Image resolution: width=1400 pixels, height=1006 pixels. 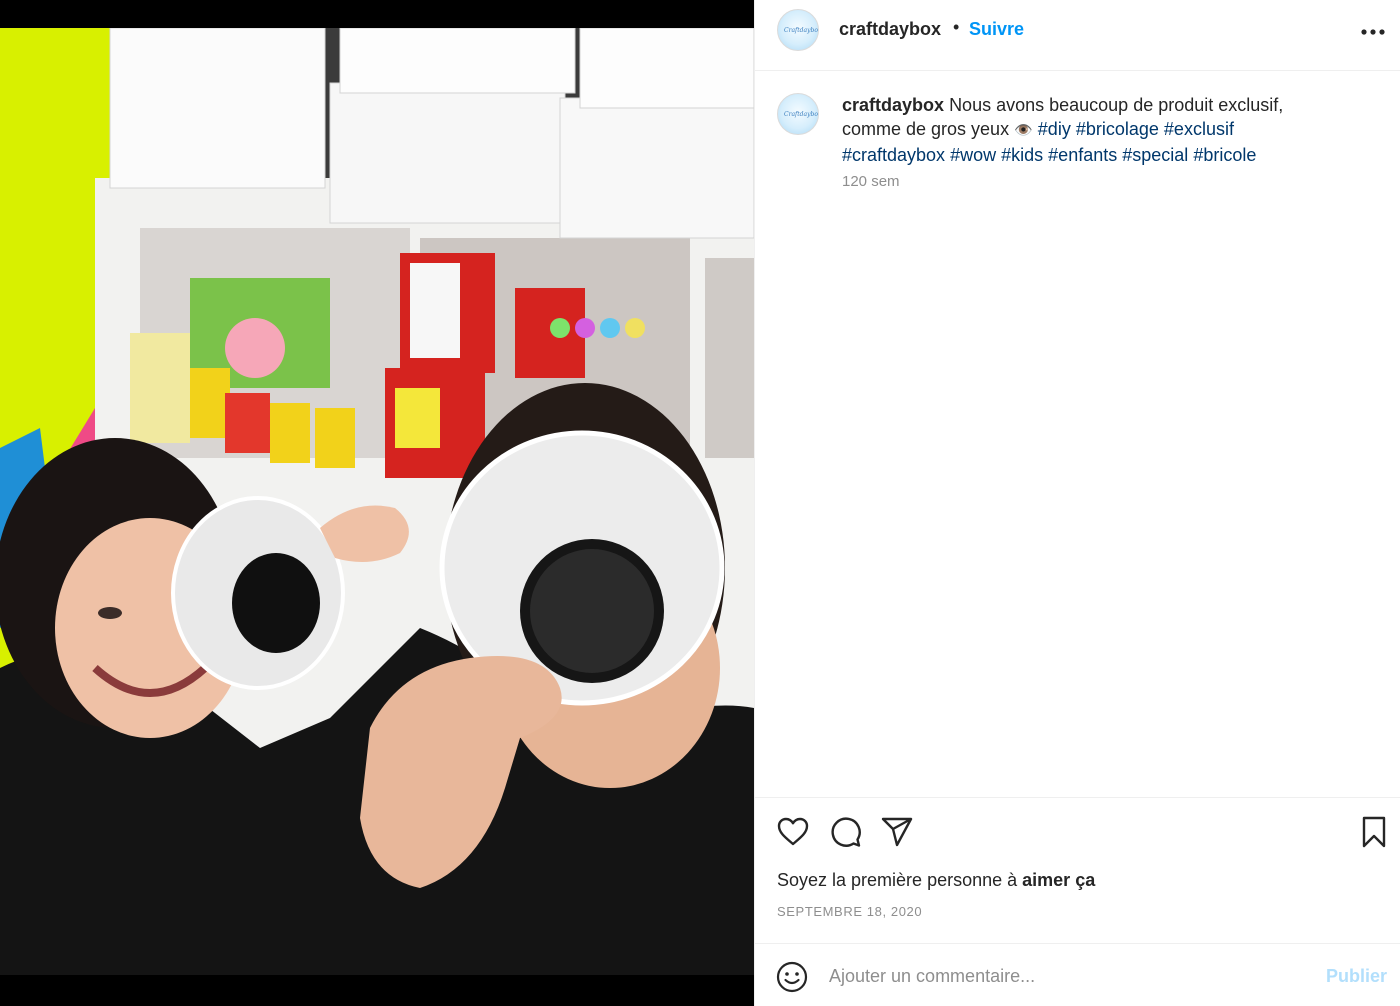 What do you see at coordinates (1117, 129) in the screenshot?
I see `hashtag-bricolage: #bricolage` at bounding box center [1117, 129].